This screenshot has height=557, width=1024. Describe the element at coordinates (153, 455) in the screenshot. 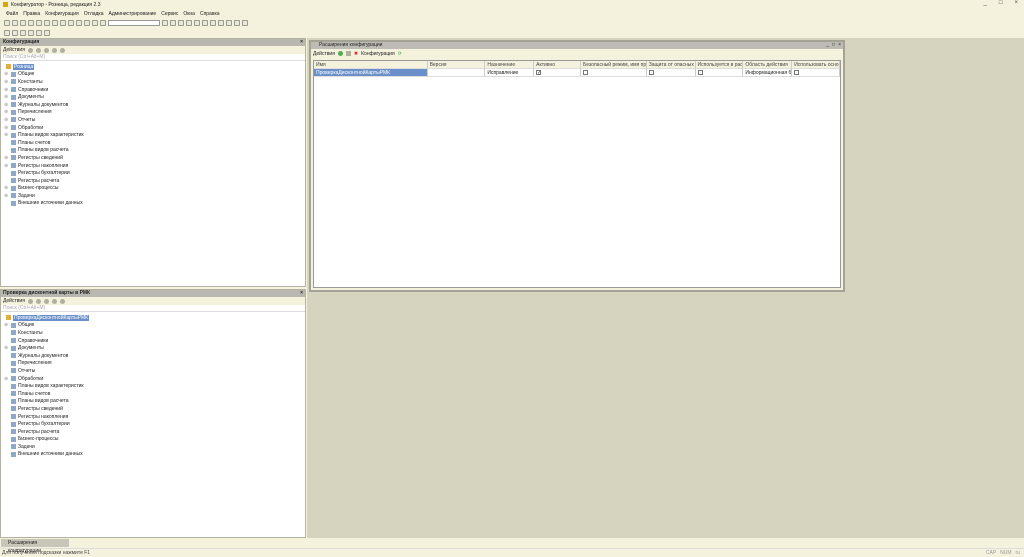

I see `tree-item: Внешние источники данных` at that location.